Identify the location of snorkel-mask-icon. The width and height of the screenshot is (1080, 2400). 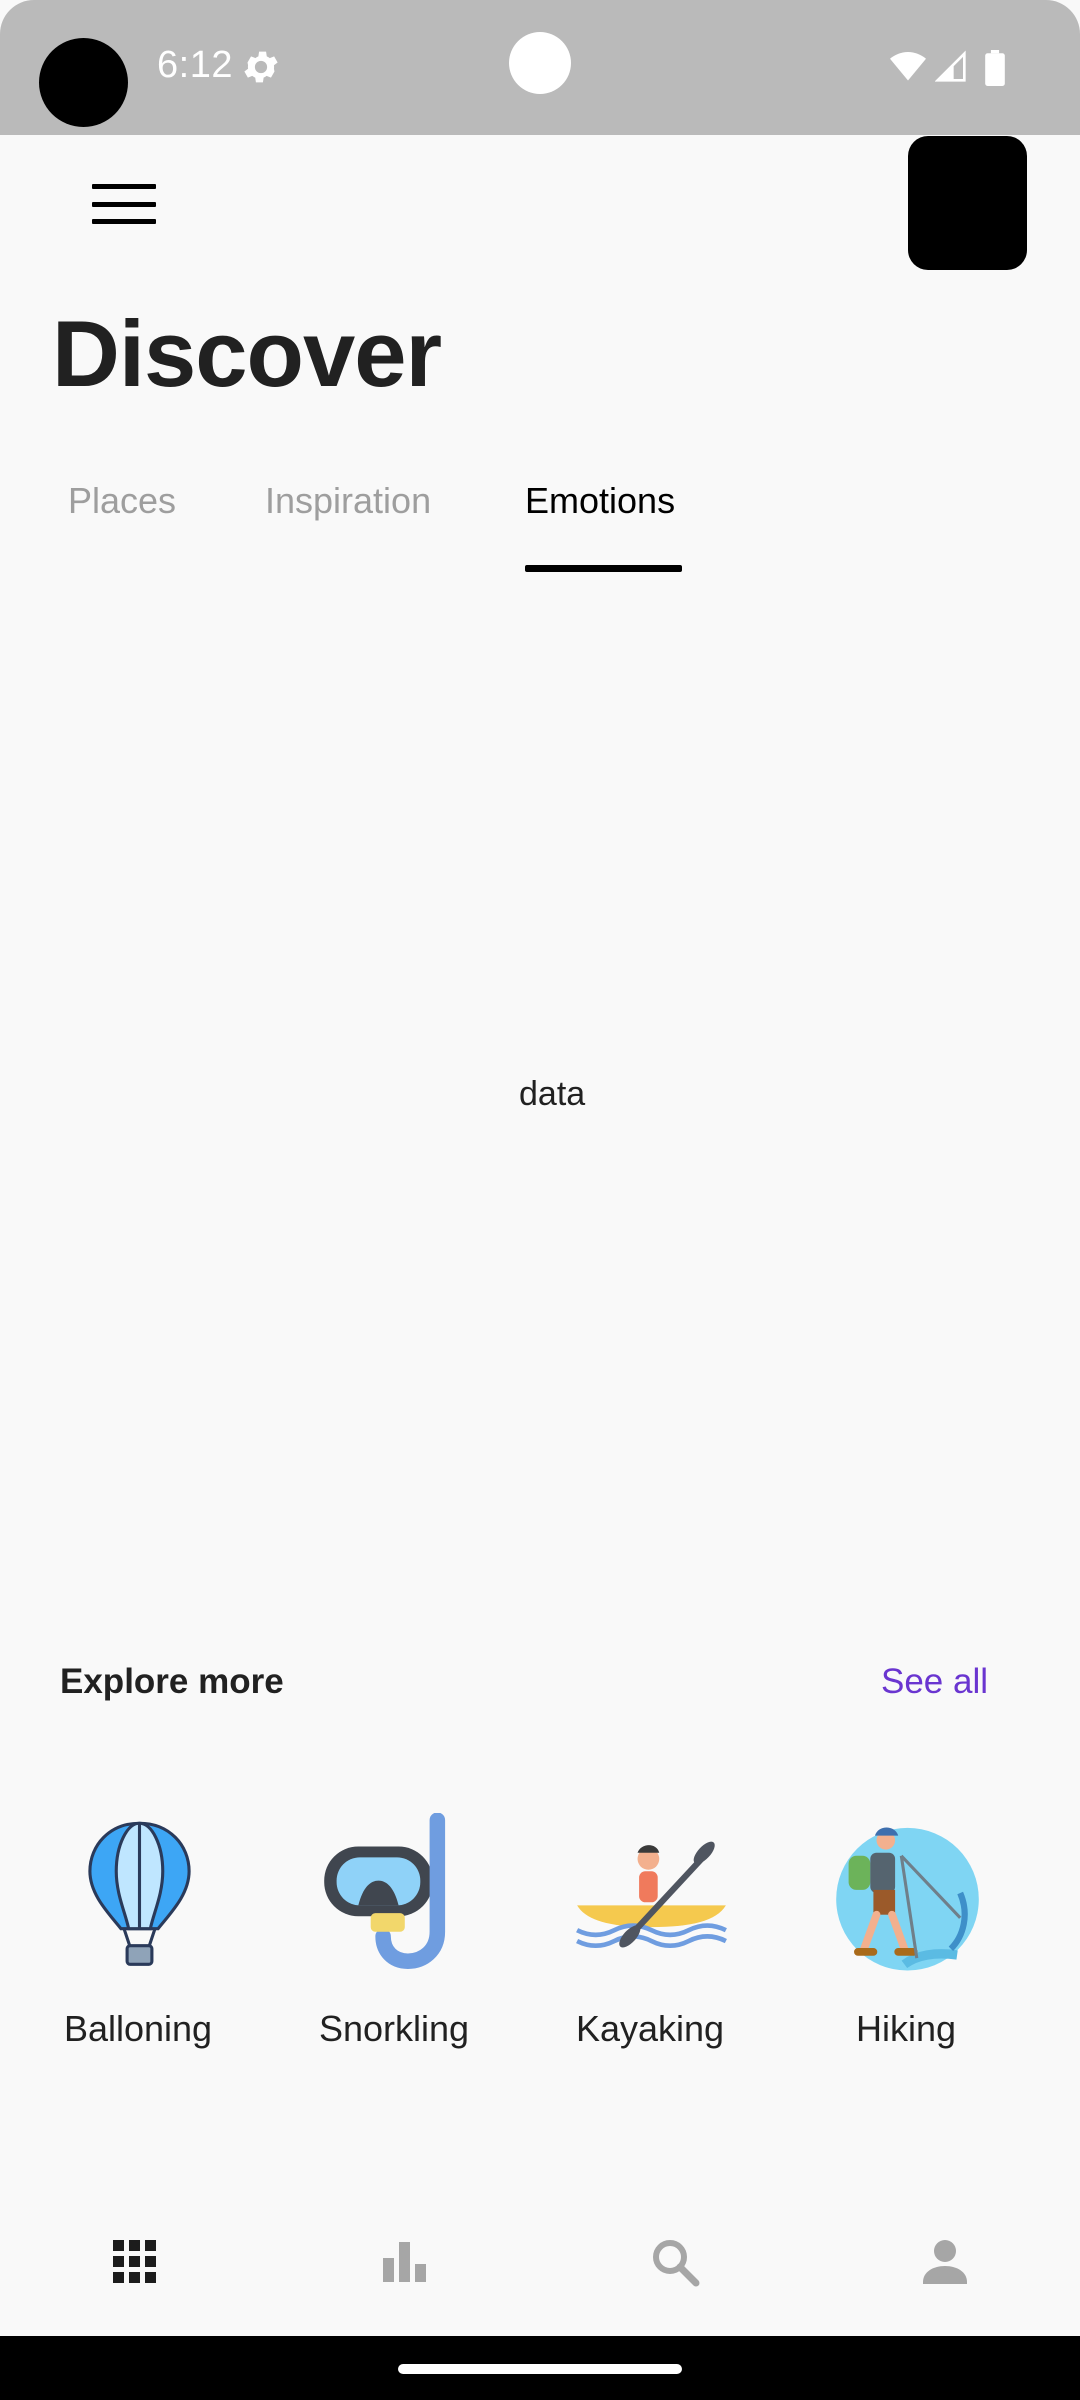
(385, 1891).